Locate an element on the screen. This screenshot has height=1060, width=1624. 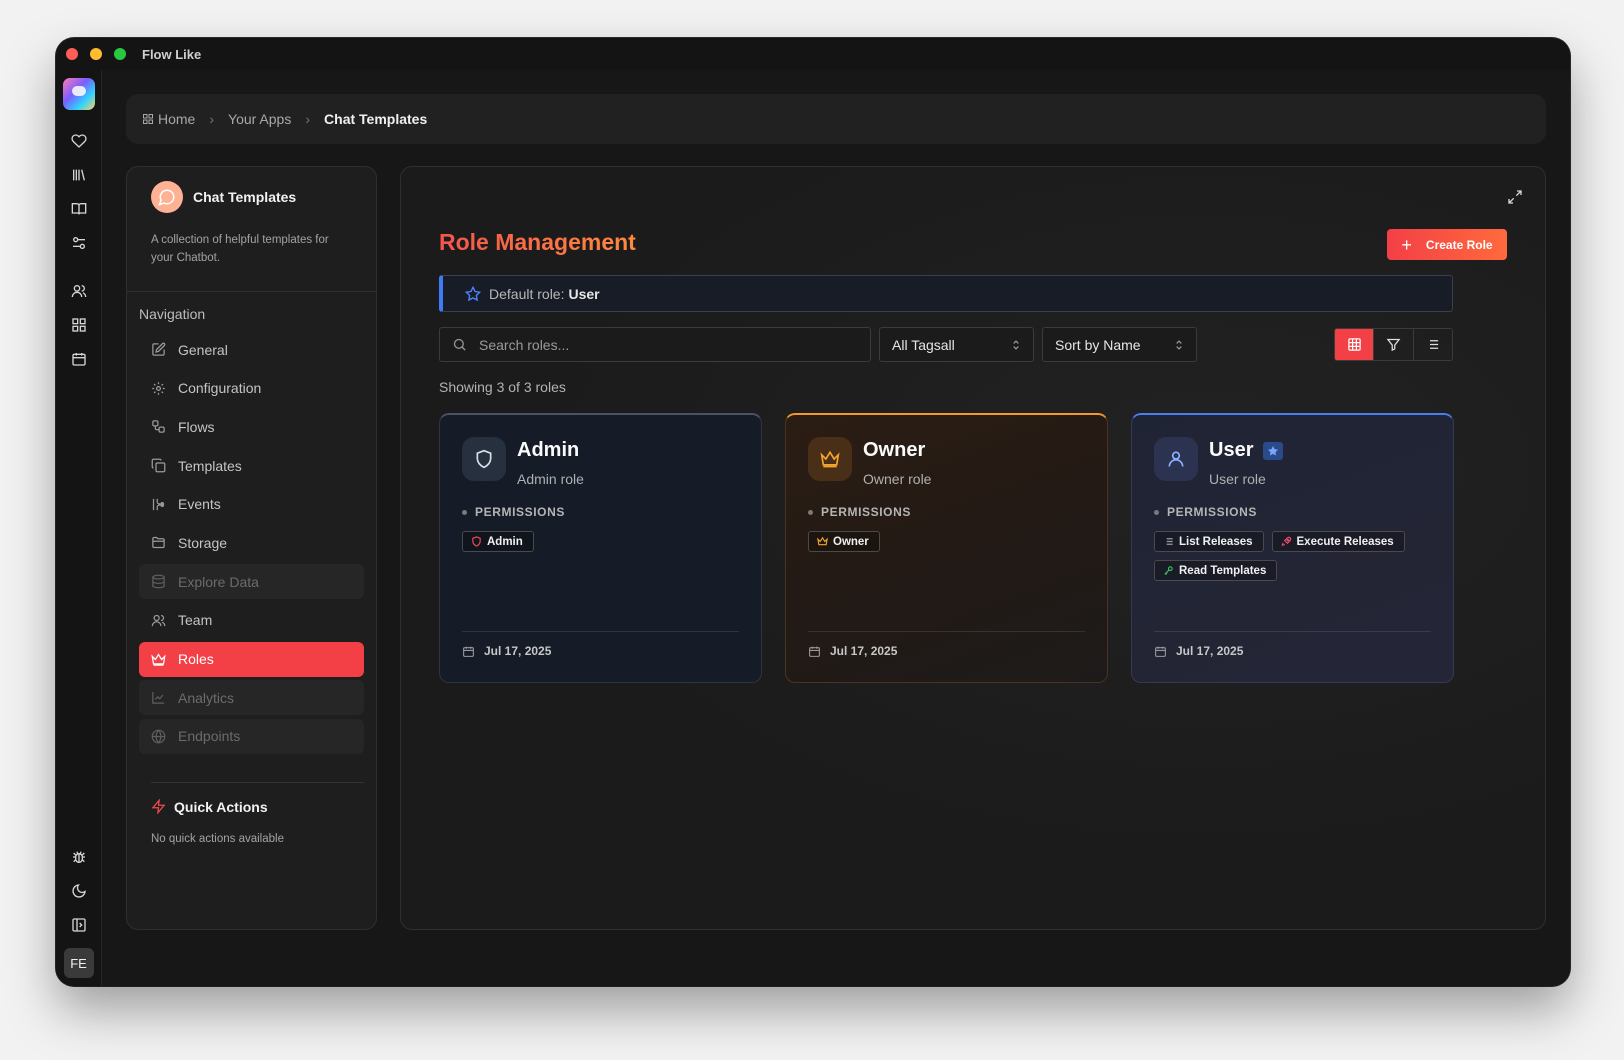
bug-icon is located at coordinates (79, 857).